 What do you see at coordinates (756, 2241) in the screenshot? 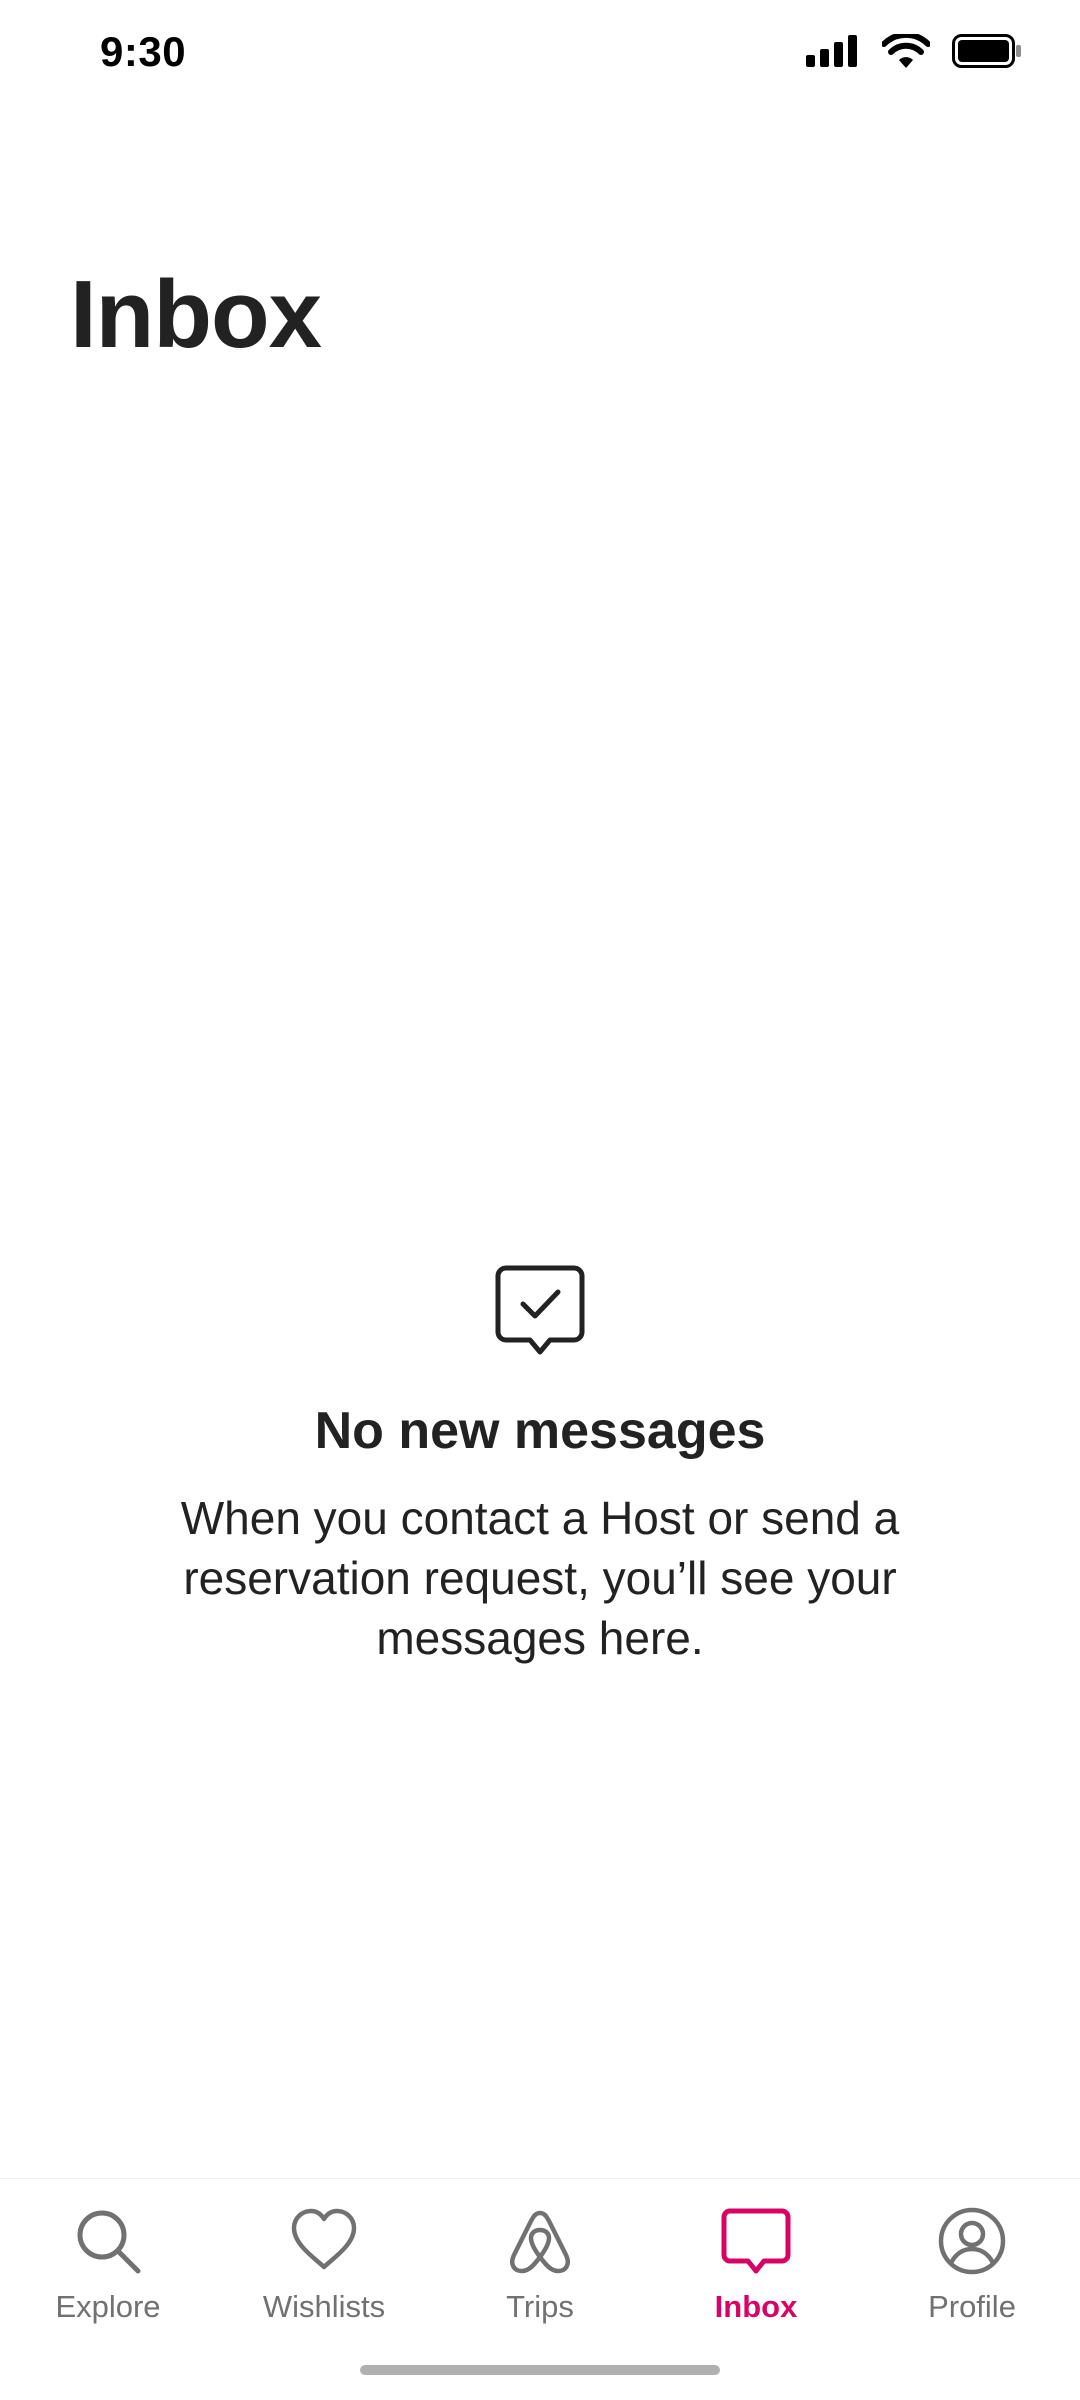
I see `message-icon` at bounding box center [756, 2241].